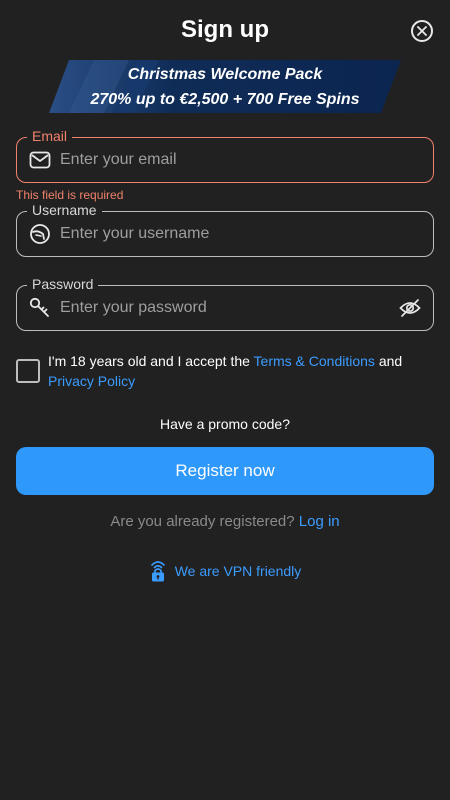  Describe the element at coordinates (202, 521) in the screenshot. I see `login-question: Are you already registered?` at that location.